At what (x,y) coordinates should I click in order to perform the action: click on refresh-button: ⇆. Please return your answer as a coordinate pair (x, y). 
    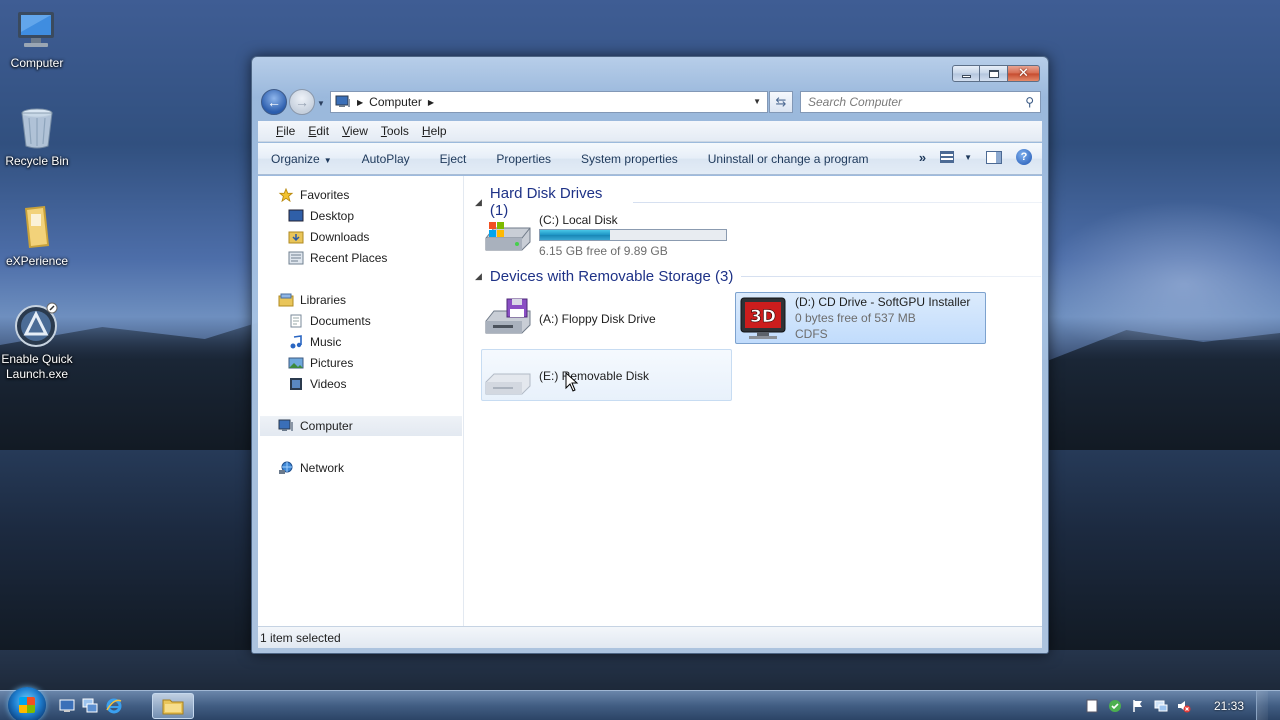
    Looking at the image, I should click on (781, 102).